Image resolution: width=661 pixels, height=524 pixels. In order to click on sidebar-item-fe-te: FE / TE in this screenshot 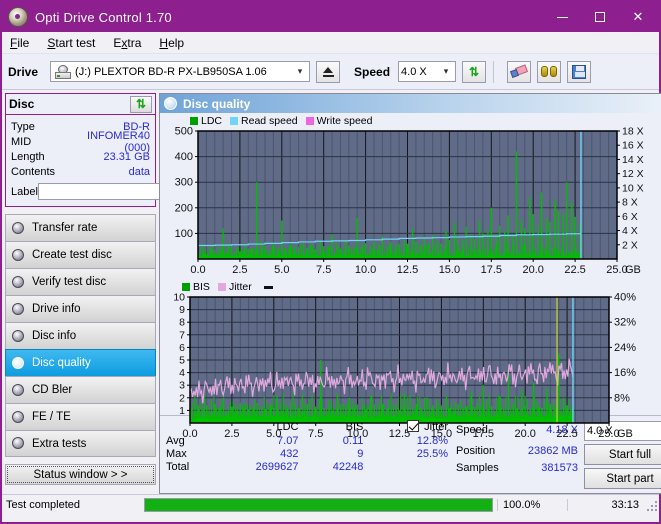, I will do `click(80, 416)`.